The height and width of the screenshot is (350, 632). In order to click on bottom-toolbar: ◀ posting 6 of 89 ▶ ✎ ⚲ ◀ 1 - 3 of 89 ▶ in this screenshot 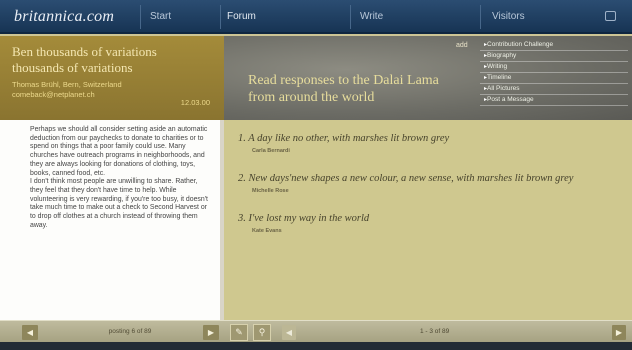, I will do `click(316, 331)`.